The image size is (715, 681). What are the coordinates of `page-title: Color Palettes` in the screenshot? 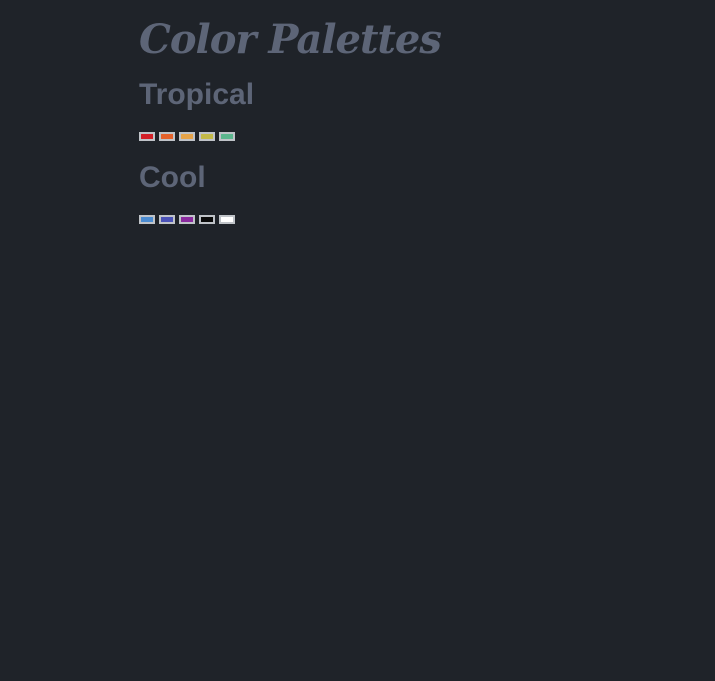 It's located at (290, 39).